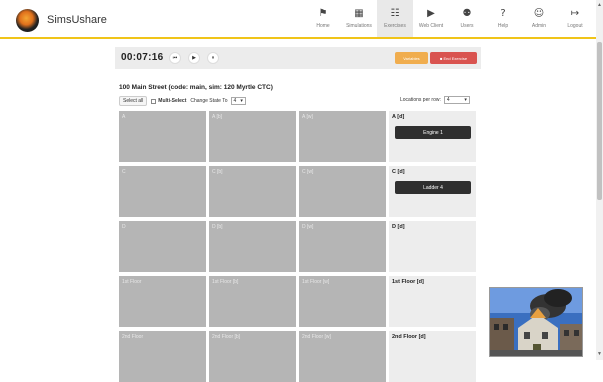  Describe the element at coordinates (162, 191) in the screenshot. I see `location-cell: C` at that location.